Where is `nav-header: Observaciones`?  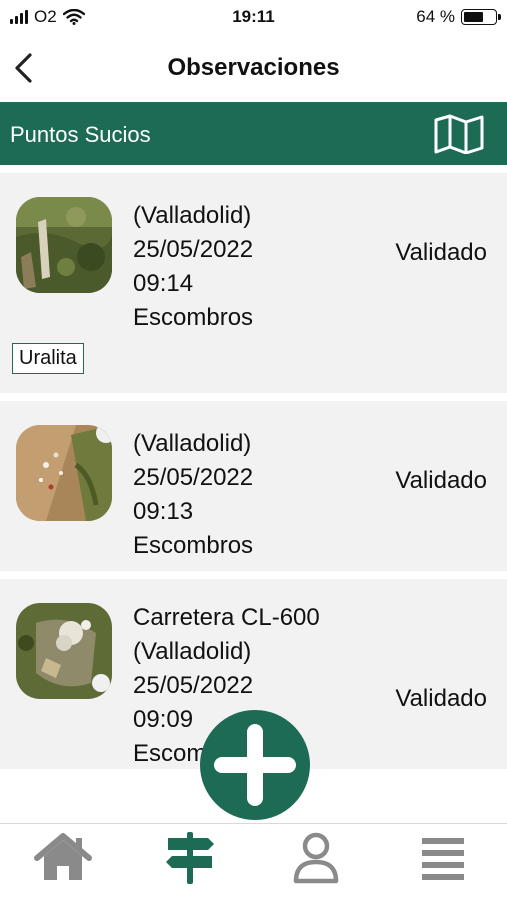 nav-header: Observaciones is located at coordinates (253, 69).